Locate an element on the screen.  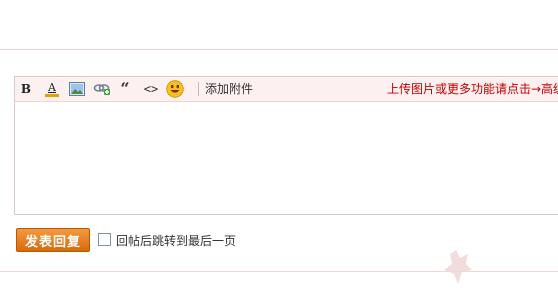
advanced-mode-link: 上传图片或更多功能请点击→高级 is located at coordinates (472, 89).